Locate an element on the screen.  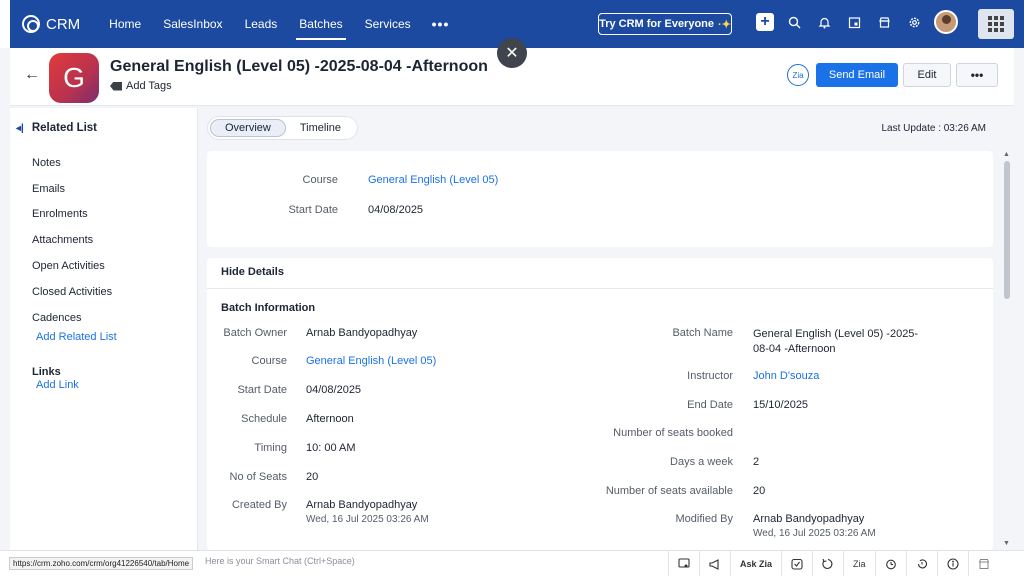
field-label: End Date is located at coordinates (710, 405).